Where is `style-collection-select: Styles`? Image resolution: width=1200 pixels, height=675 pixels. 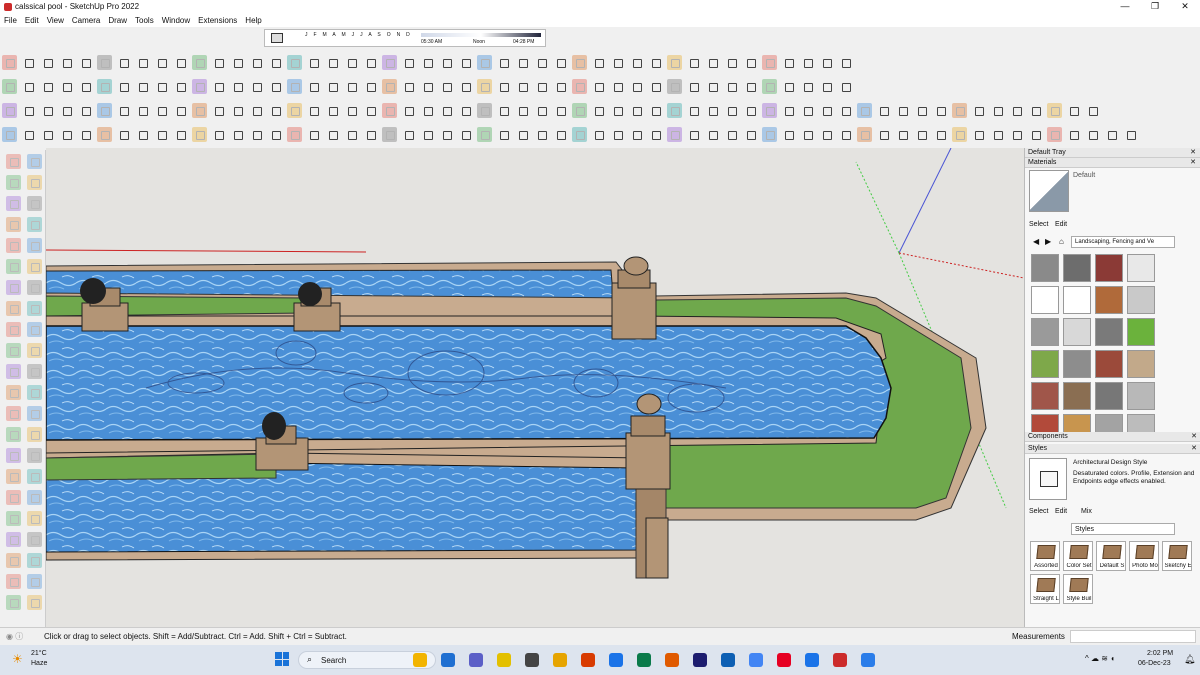 style-collection-select: Styles is located at coordinates (1123, 529).